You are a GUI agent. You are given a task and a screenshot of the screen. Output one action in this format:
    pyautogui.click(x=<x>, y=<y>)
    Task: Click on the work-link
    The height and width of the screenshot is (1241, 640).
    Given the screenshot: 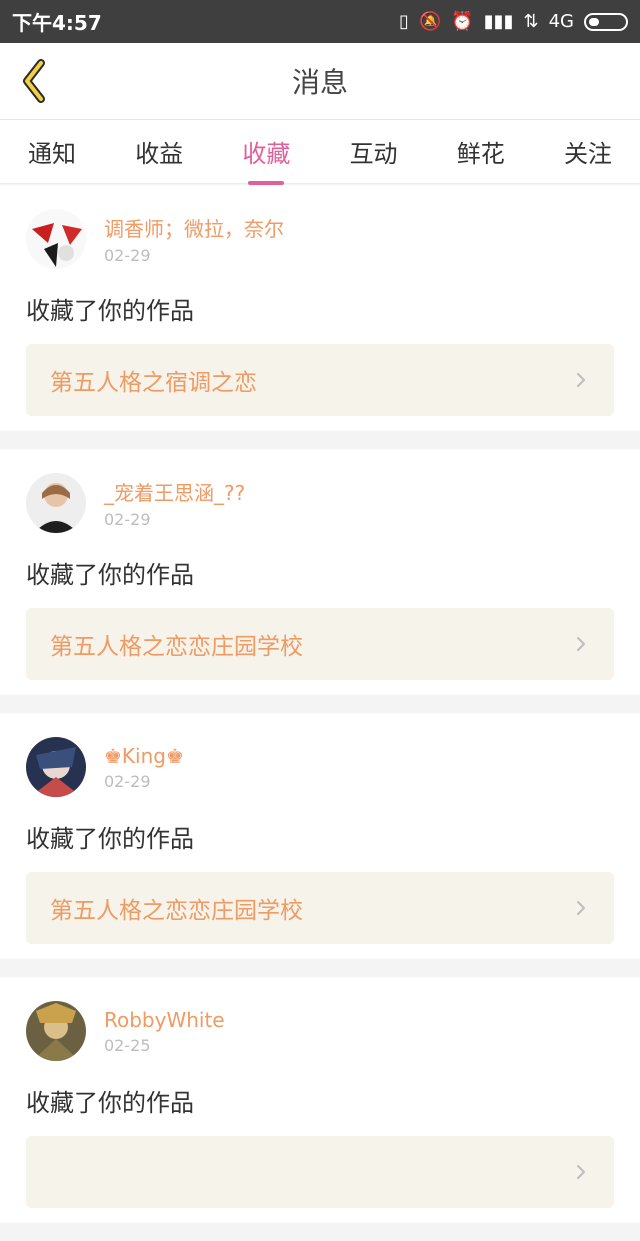 What is the action you would take?
    pyautogui.click(x=320, y=1172)
    